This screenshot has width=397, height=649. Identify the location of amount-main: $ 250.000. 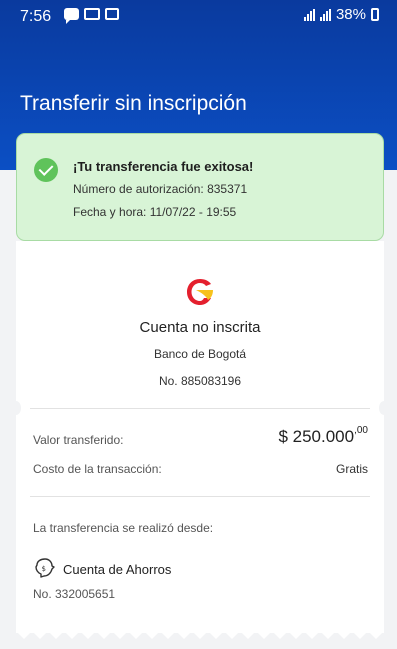
(316, 436).